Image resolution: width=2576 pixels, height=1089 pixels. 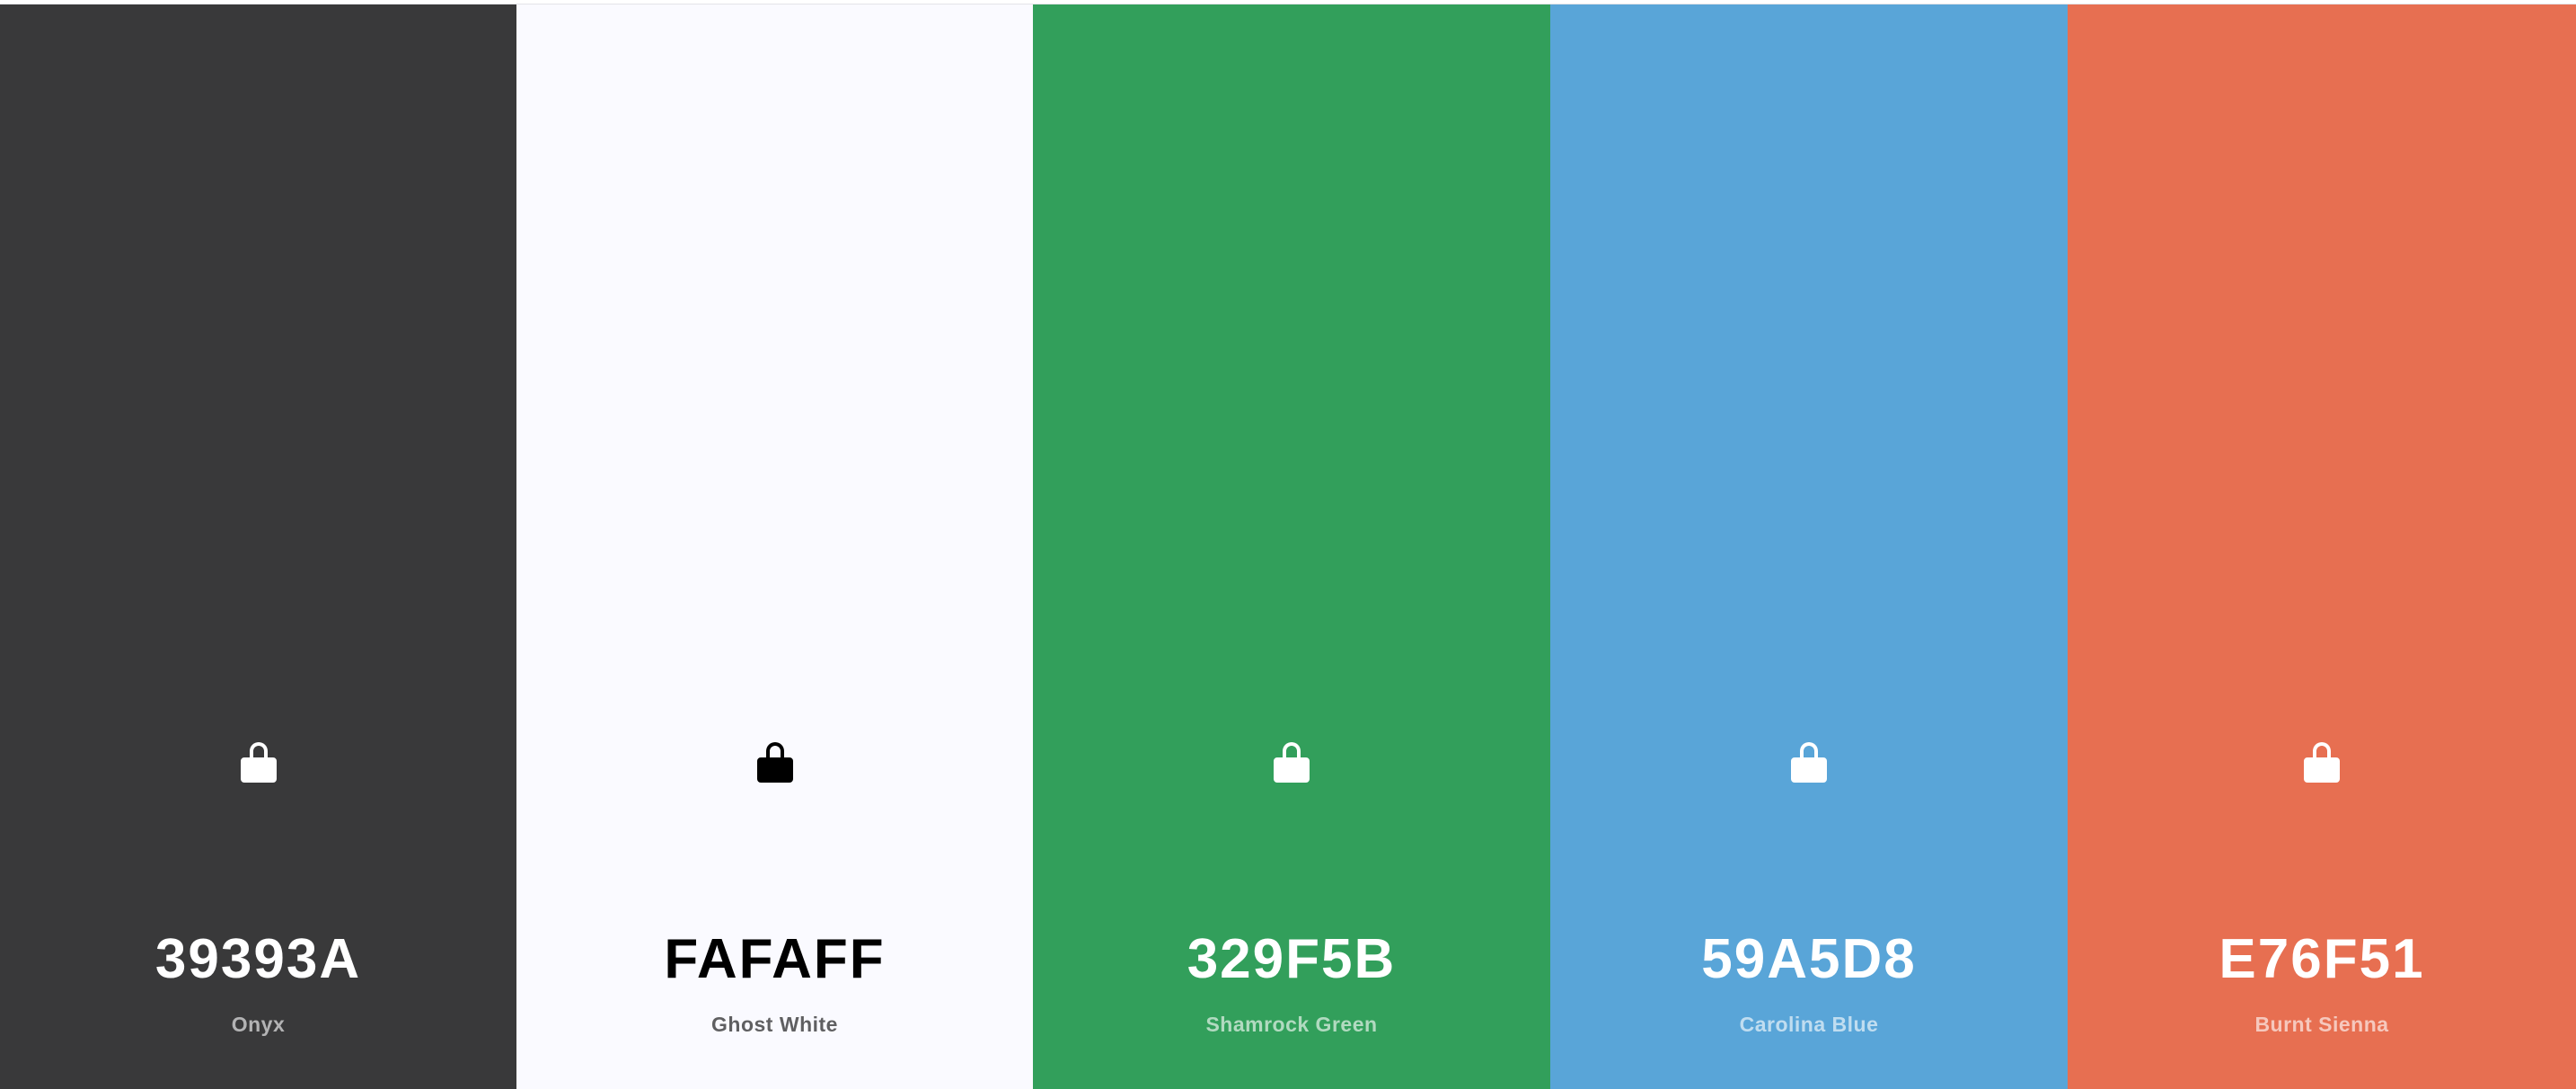 I want to click on hex-code: 59A5D8, so click(x=1809, y=959).